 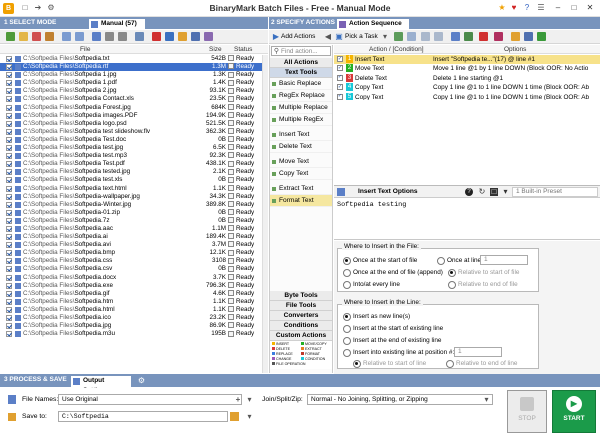 What do you see at coordinates (361, 36) in the screenshot?
I see `pick-task-button: Pick a Task` at bounding box center [361, 36].